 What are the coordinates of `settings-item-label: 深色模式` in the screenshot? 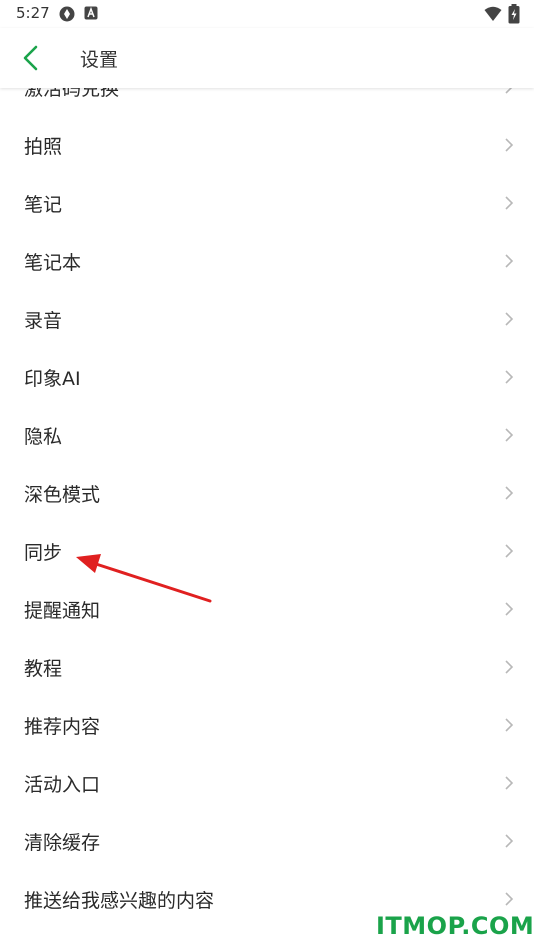 It's located at (62, 495).